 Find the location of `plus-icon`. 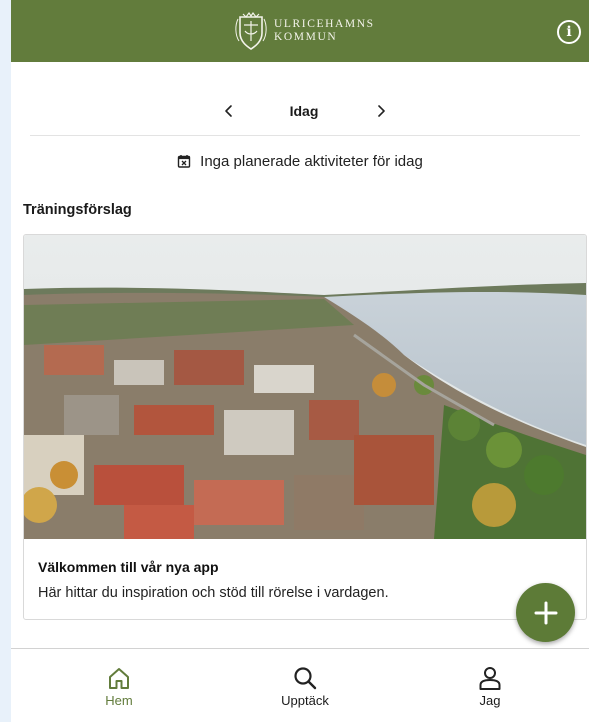

plus-icon is located at coordinates (545, 612).